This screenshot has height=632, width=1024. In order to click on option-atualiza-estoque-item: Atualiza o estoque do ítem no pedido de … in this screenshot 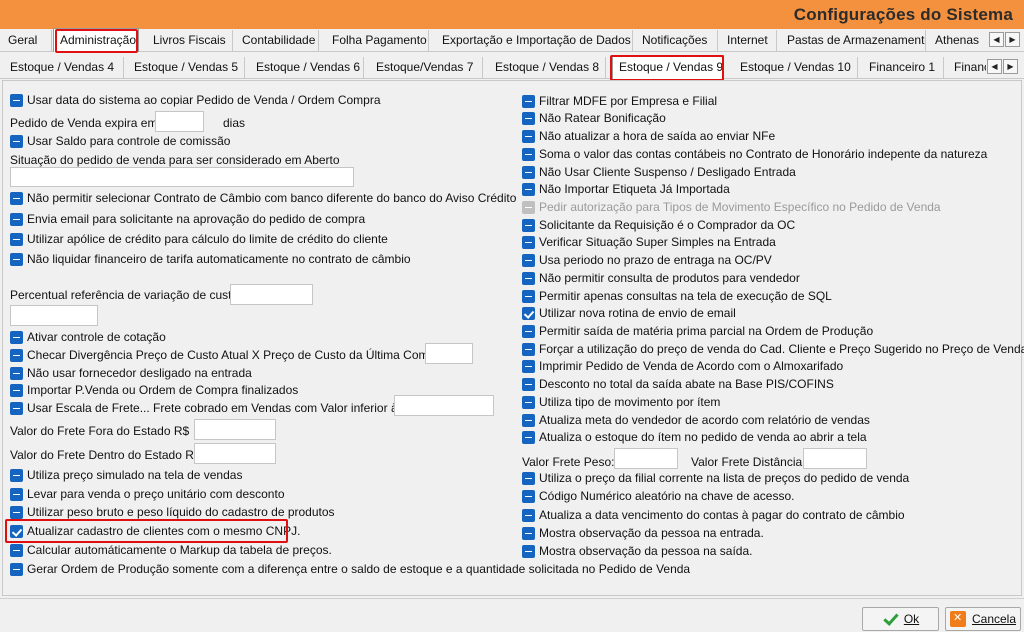, I will do `click(694, 437)`.